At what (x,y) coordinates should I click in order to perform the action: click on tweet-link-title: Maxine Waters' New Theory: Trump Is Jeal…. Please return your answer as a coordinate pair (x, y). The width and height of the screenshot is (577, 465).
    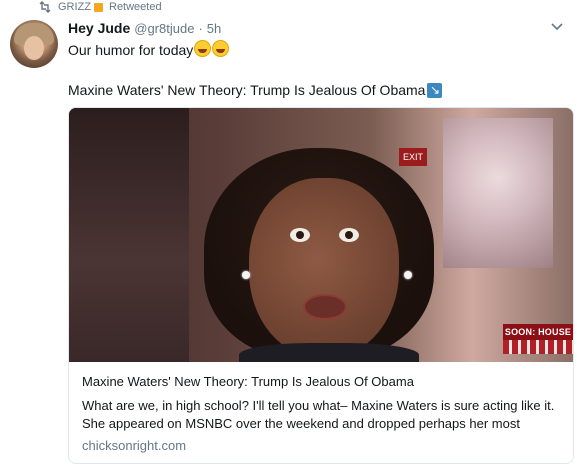
    Looking at the image, I should click on (247, 90).